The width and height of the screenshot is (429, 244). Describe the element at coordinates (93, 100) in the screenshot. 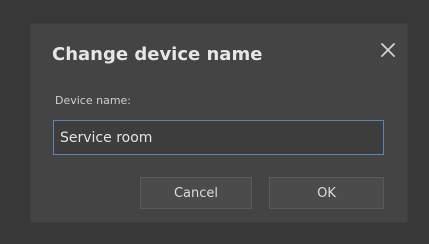

I see `device-name-label: Device name:` at that location.